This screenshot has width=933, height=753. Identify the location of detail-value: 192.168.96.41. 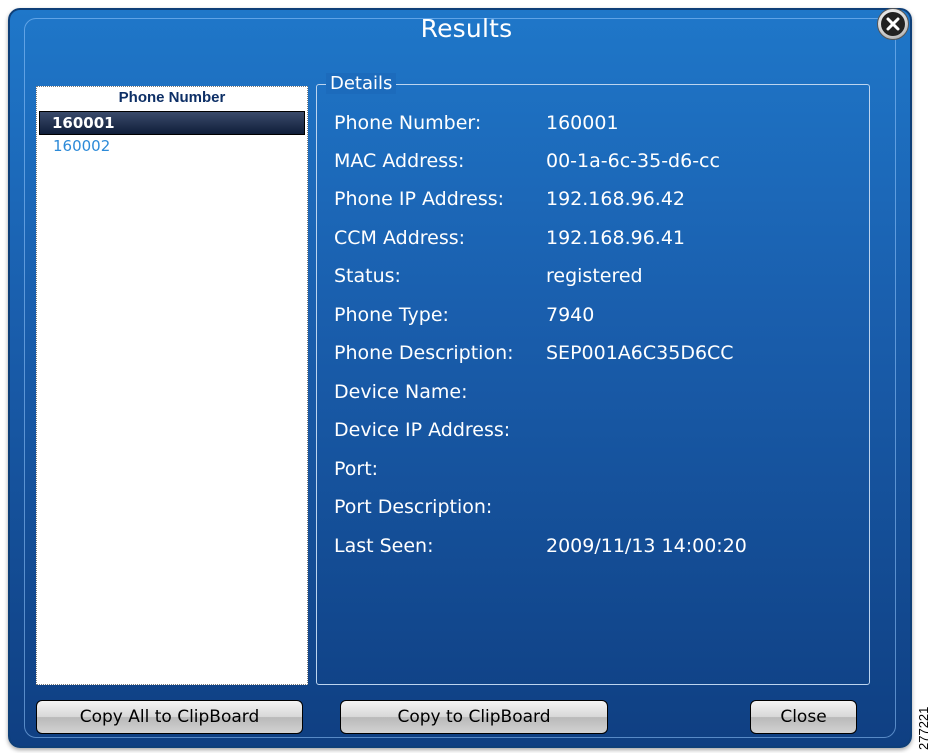
(616, 238).